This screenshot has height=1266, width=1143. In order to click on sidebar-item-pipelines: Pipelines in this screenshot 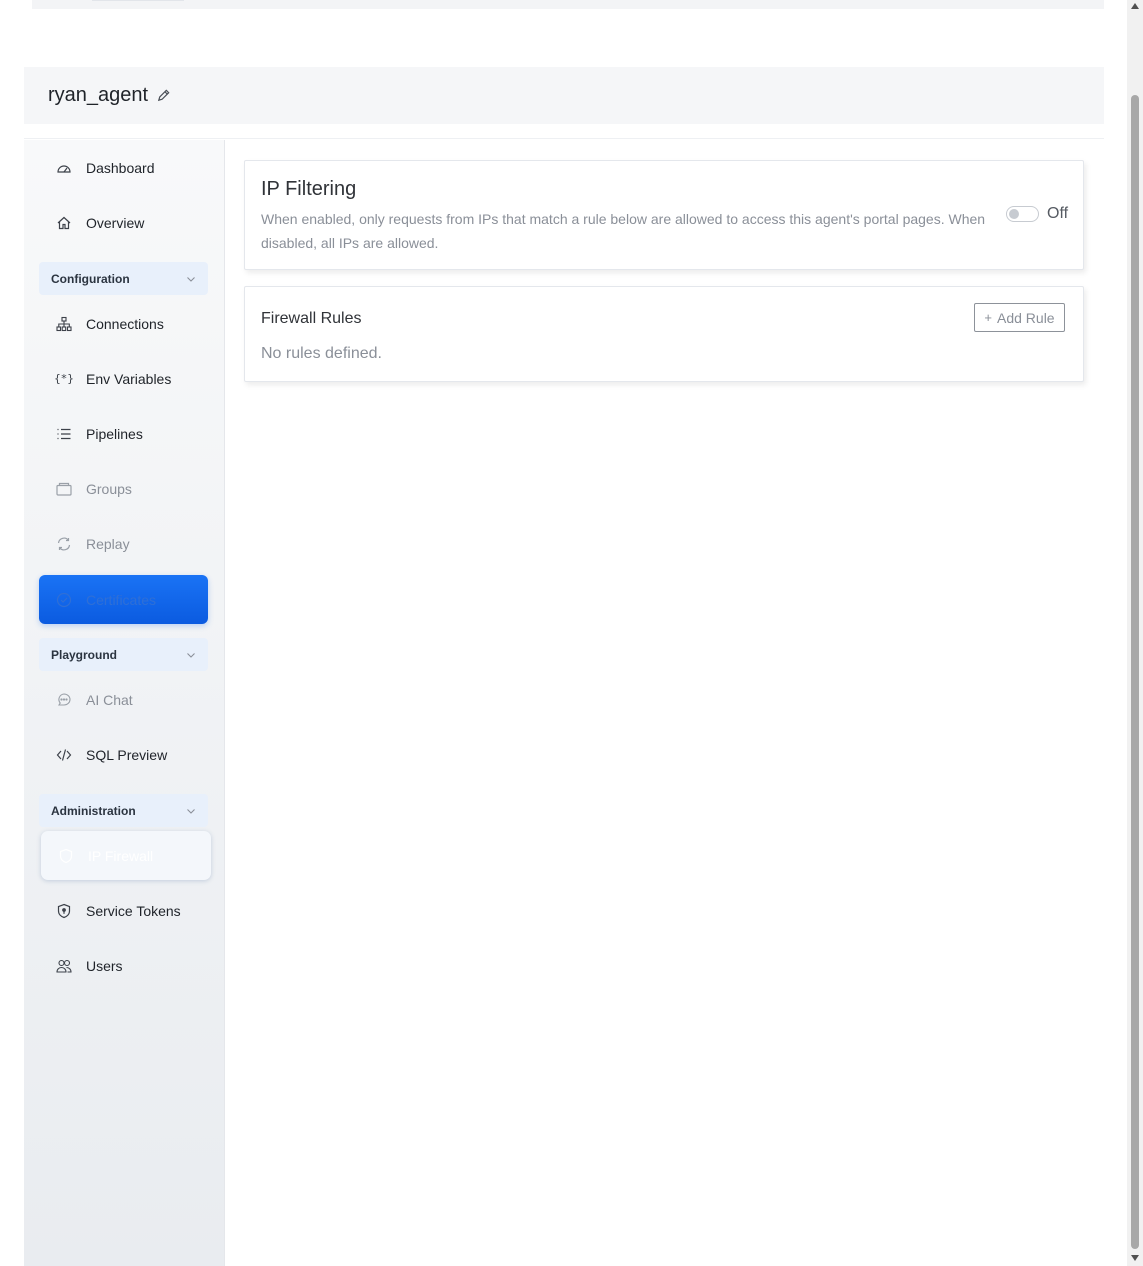, I will do `click(123, 433)`.